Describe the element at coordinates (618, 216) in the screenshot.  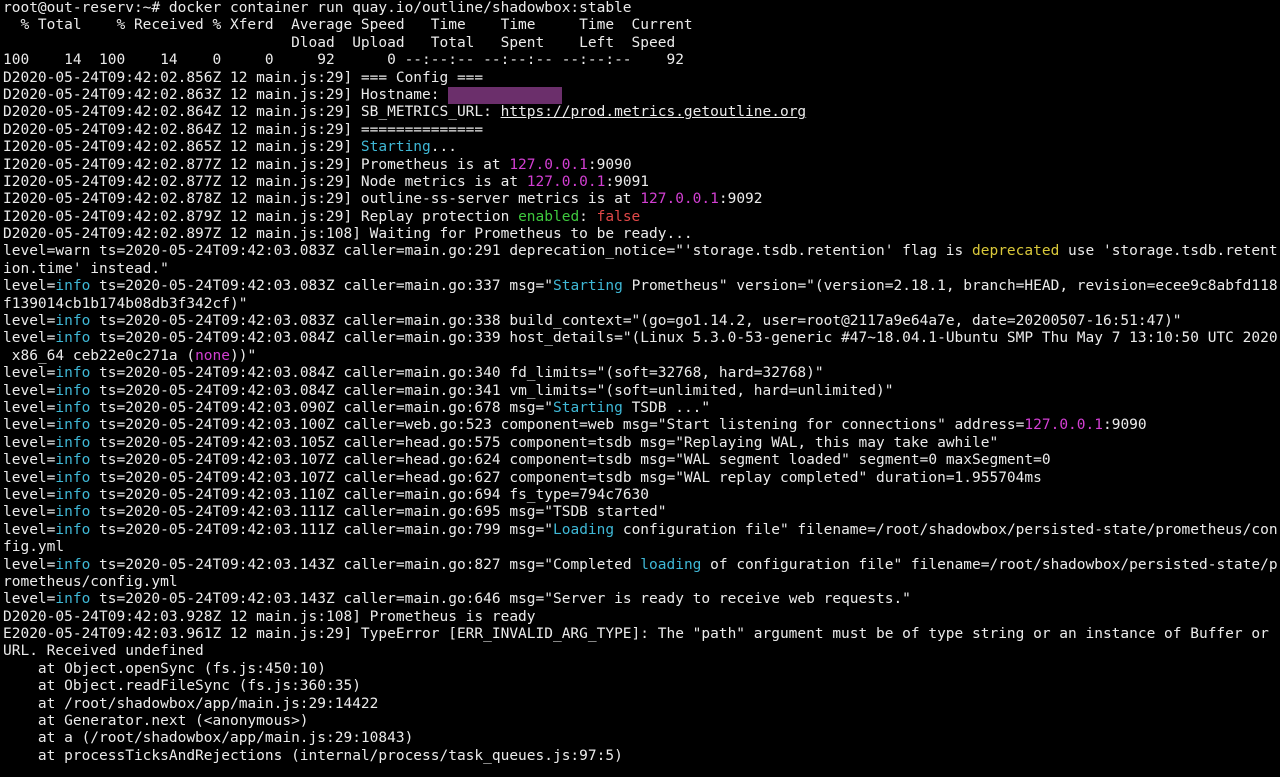
I see `terminal-text: false` at that location.